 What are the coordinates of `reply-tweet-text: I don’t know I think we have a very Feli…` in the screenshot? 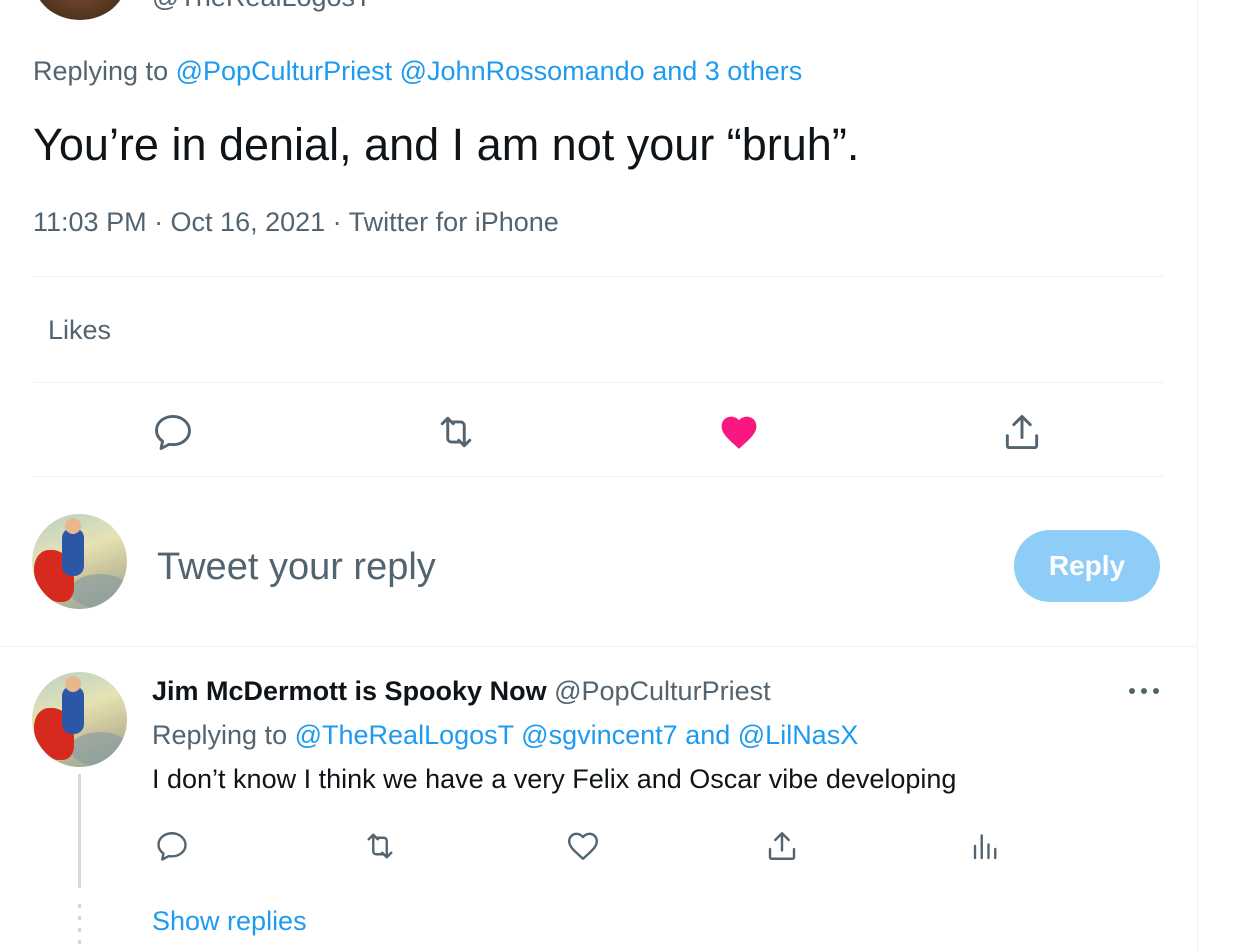 It's located at (554, 779).